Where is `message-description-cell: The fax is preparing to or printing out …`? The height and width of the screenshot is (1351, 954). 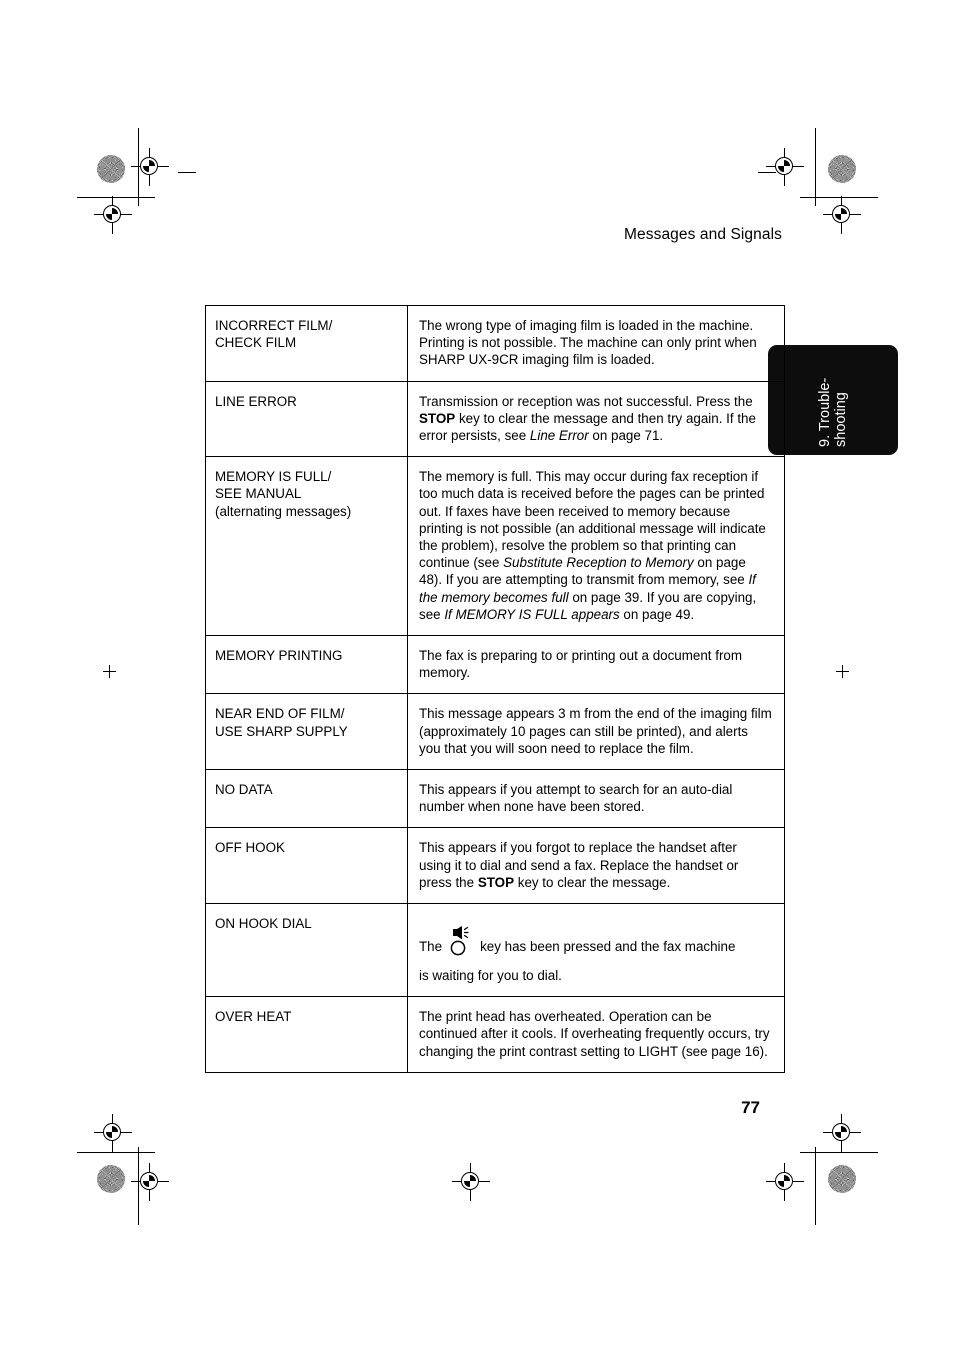 message-description-cell: The fax is preparing to or printing out … is located at coordinates (596, 665).